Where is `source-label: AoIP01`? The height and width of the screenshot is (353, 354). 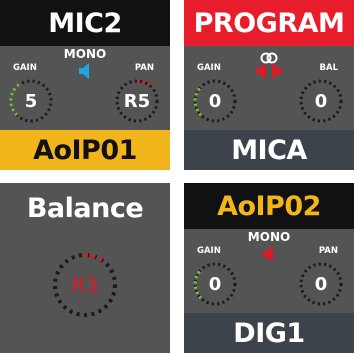 source-label: AoIP01 is located at coordinates (85, 150).